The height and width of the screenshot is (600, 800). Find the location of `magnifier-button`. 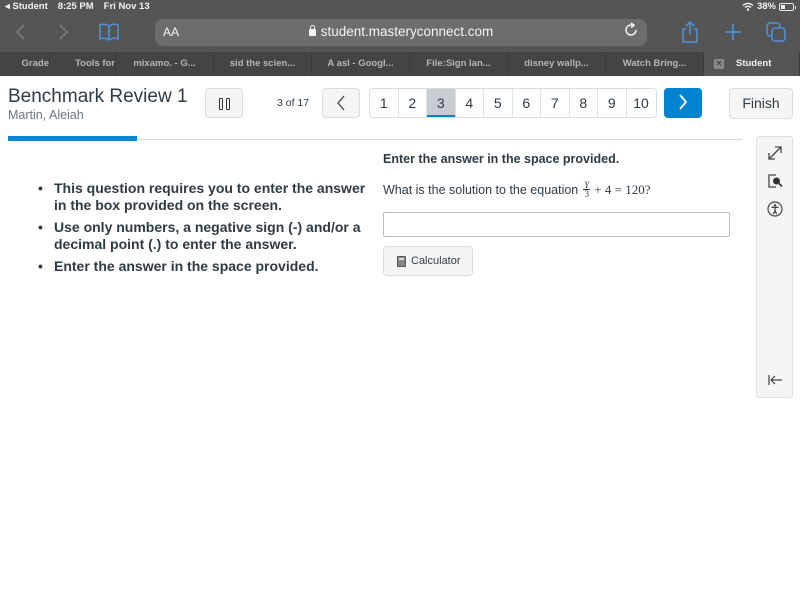

magnifier-button is located at coordinates (775, 181).